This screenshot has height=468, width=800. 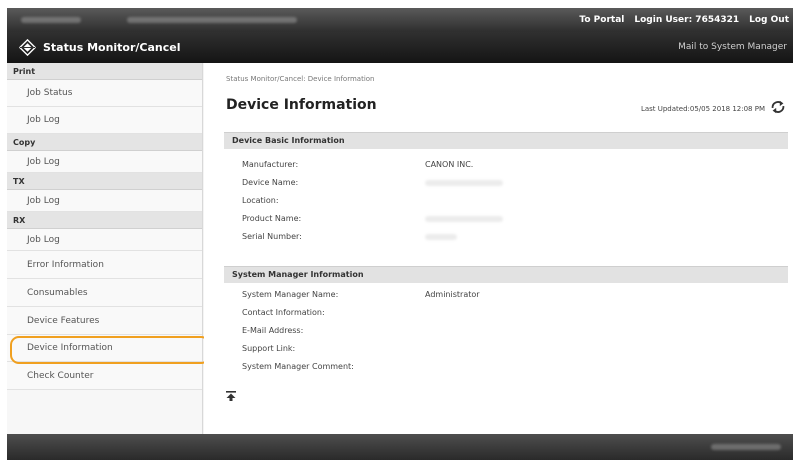 What do you see at coordinates (270, 182) in the screenshot?
I see `device-name-label: Device Name:` at bounding box center [270, 182].